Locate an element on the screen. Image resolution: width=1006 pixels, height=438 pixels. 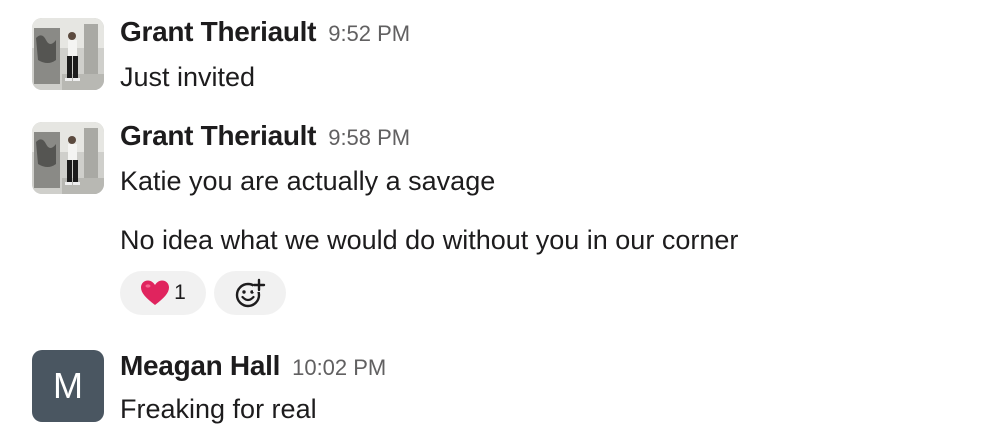
add-reaction-button is located at coordinates (250, 293).